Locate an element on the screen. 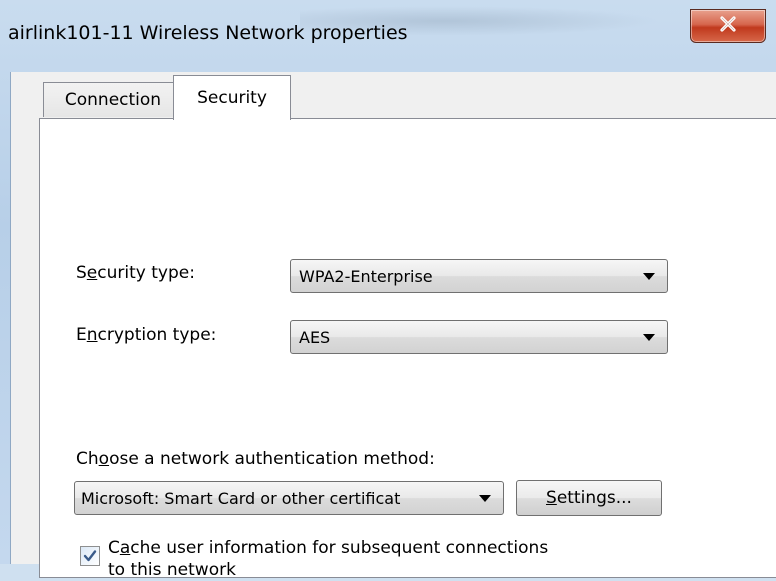 The height and width of the screenshot is (581, 776). security-type-label: Security type: is located at coordinates (135, 273).